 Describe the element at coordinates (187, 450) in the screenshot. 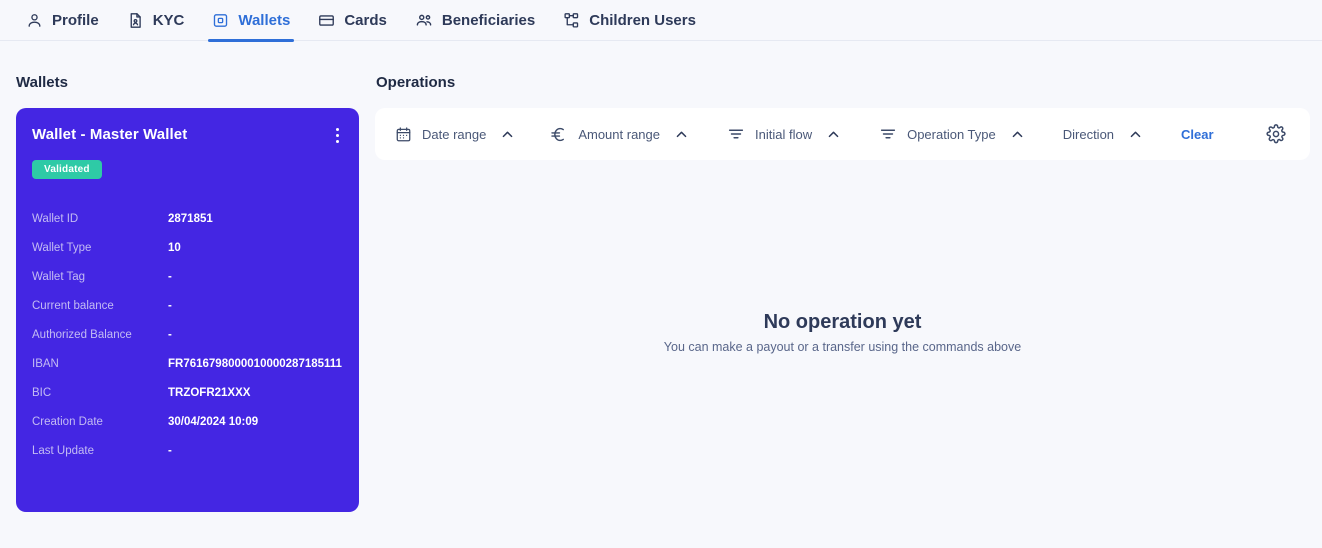

I see `detail-row: Last Update -` at that location.